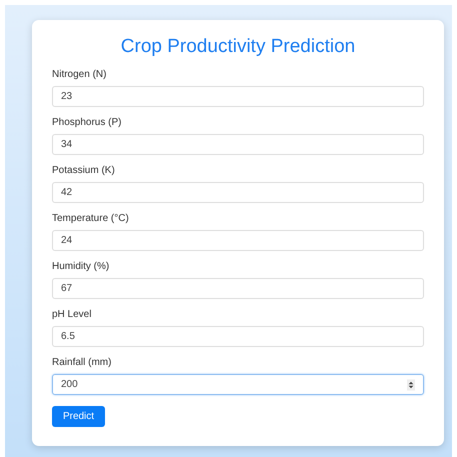  Describe the element at coordinates (81, 267) in the screenshot. I see `field-label: Humidity (%)` at that location.